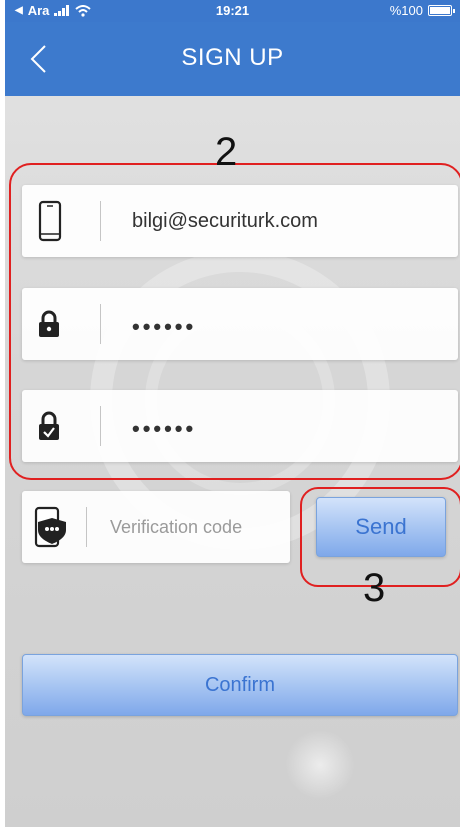  I want to click on confirm-button: Confirm, so click(240, 685).